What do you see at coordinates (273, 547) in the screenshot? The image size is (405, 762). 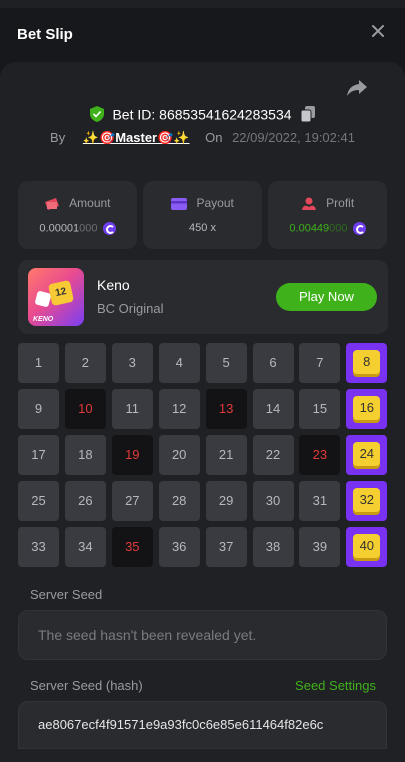 I see `keno-cell: 38` at bounding box center [273, 547].